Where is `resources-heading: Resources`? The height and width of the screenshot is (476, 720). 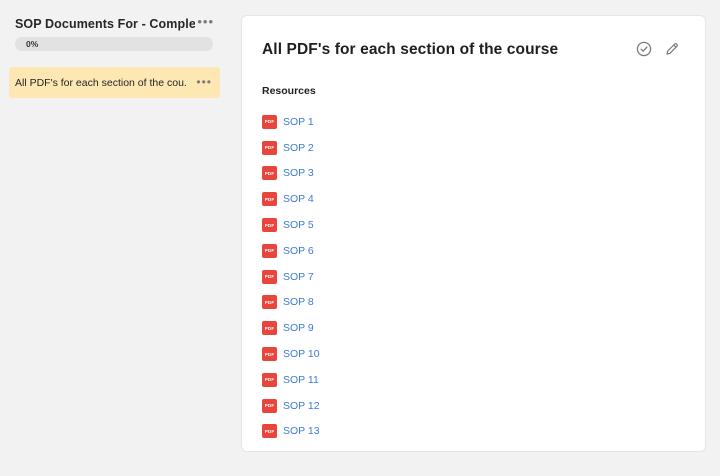 resources-heading: Resources is located at coordinates (289, 91).